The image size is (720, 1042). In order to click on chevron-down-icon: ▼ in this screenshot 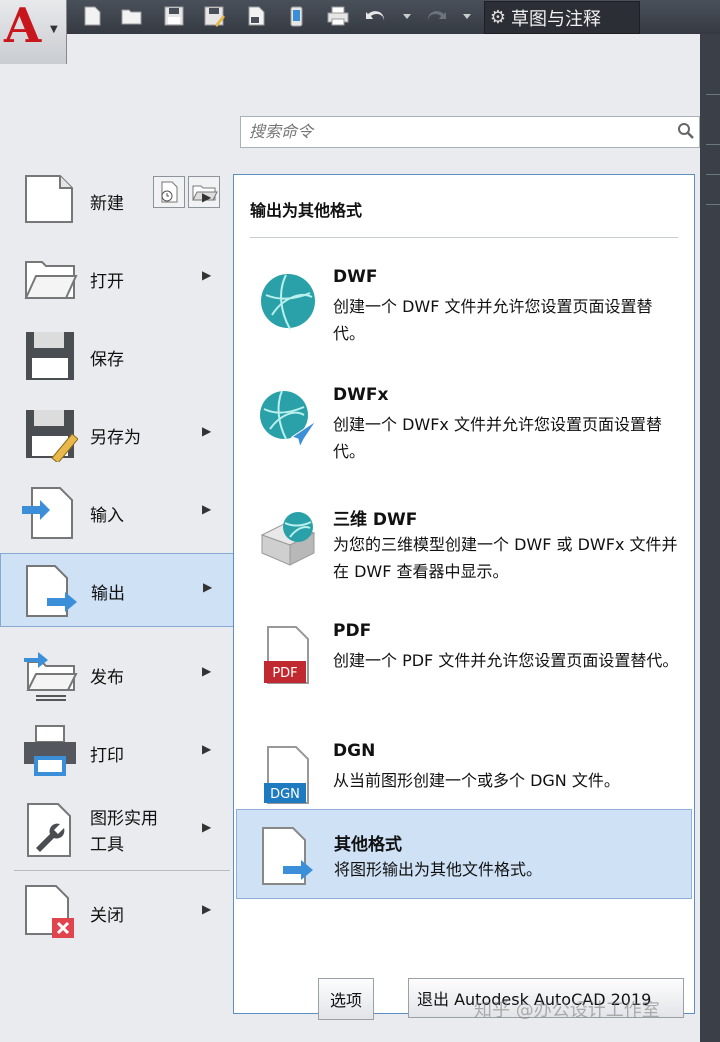, I will do `click(54, 29)`.